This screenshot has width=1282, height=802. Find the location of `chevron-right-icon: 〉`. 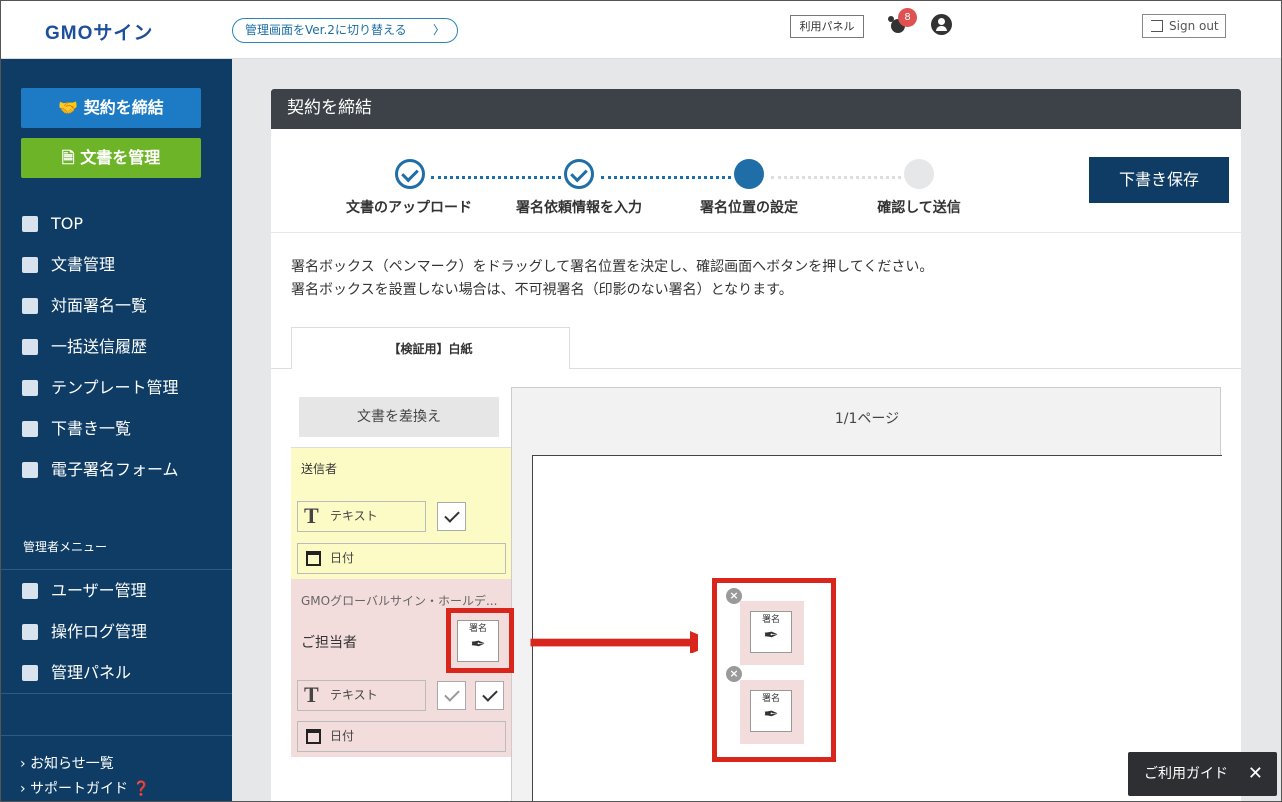

chevron-right-icon: 〉 is located at coordinates (438, 30).